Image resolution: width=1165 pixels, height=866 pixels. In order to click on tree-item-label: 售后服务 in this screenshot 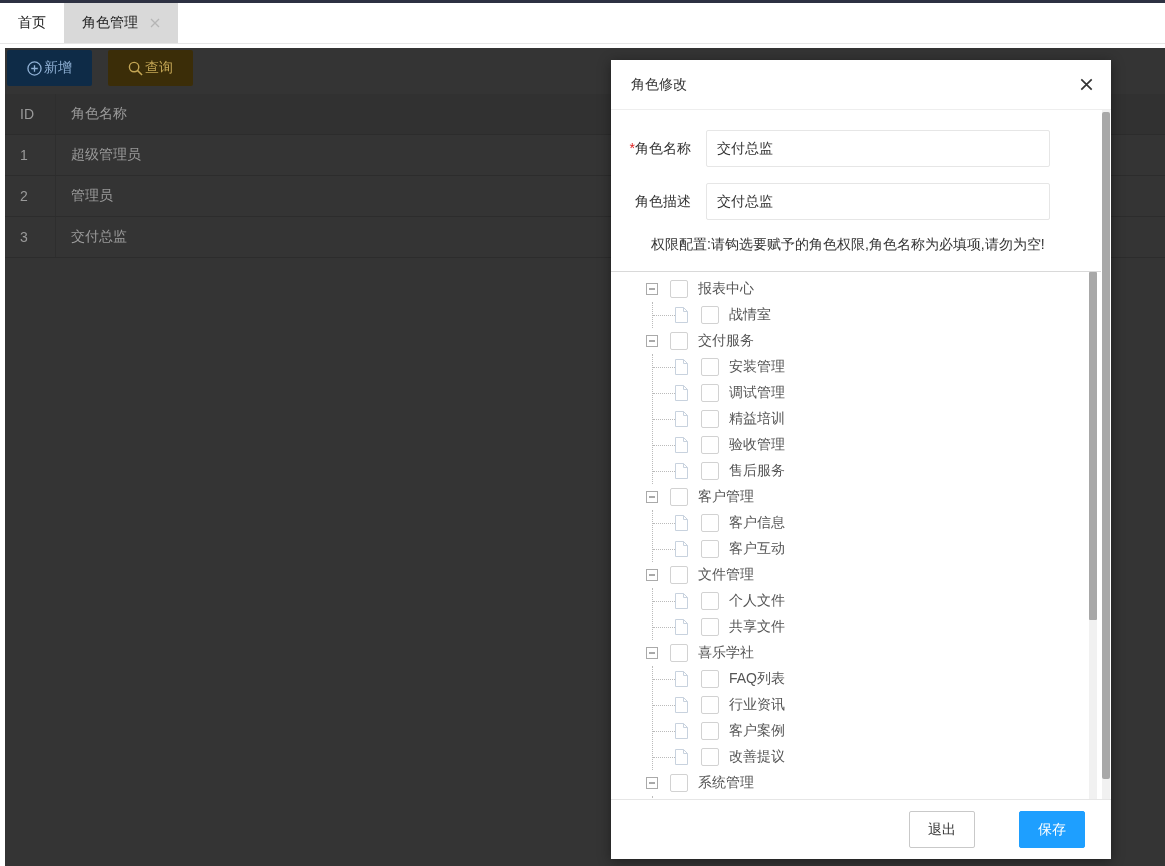, I will do `click(757, 471)`.